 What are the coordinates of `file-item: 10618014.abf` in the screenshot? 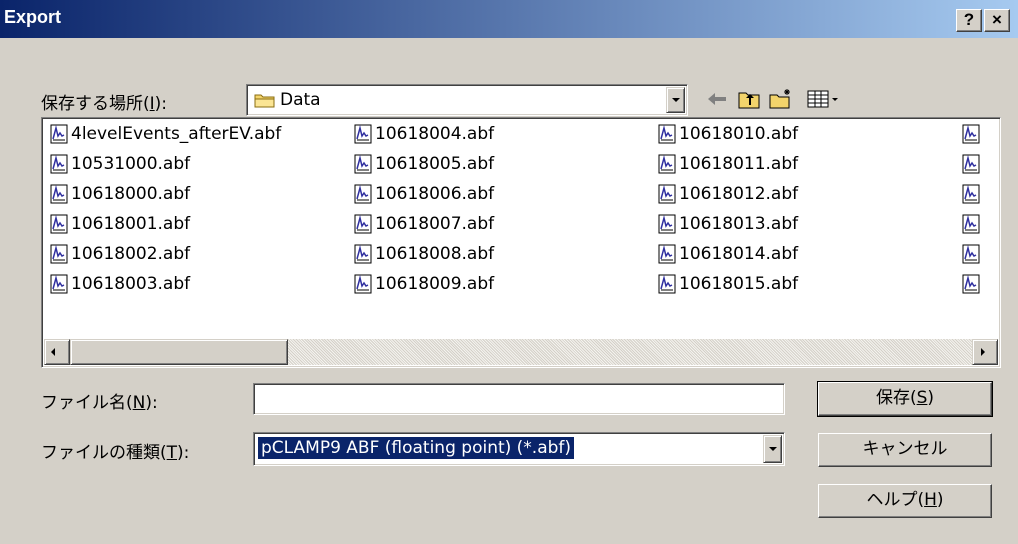 It's located at (728, 254).